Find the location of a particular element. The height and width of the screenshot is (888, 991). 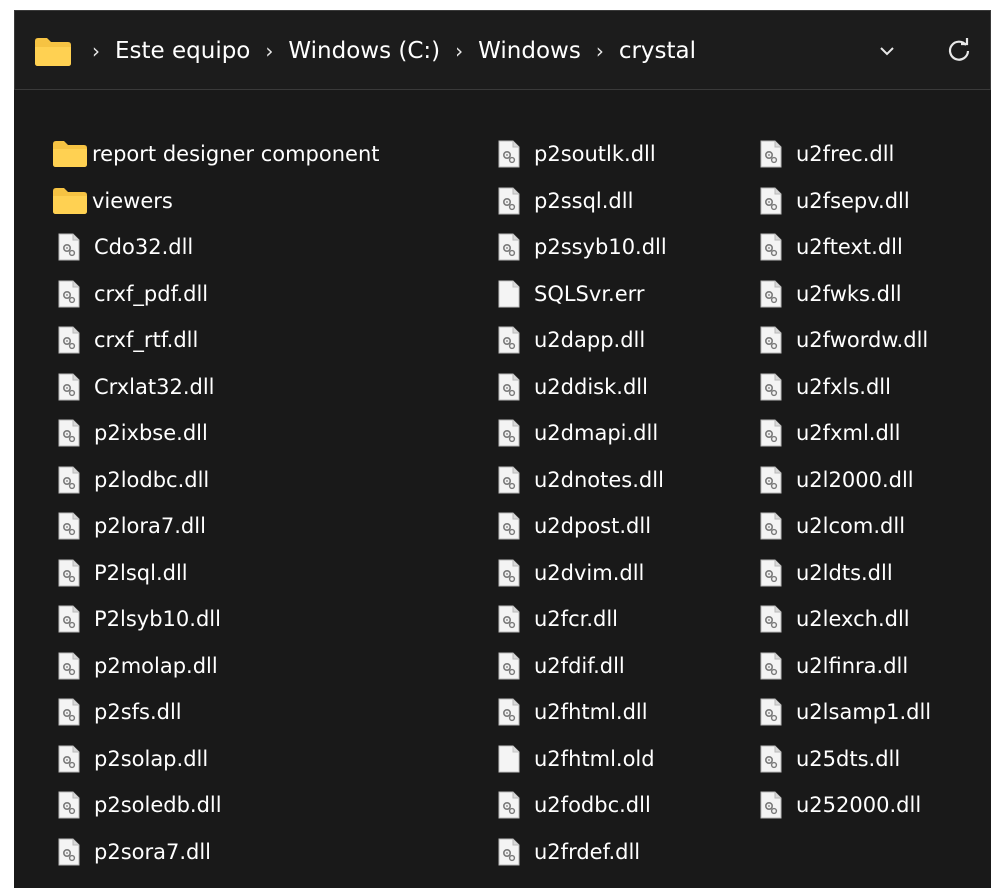

file-item: p2soutlk.dll is located at coordinates (577, 154).